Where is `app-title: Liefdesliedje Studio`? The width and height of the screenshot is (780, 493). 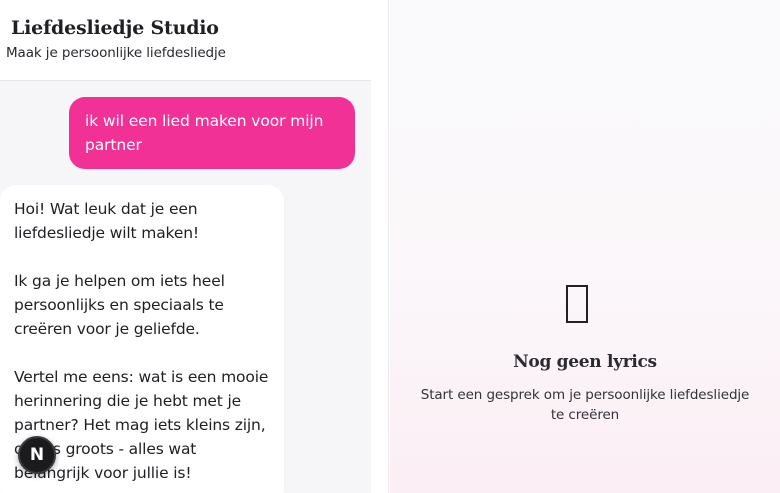
app-title: Liefdesliedje Studio is located at coordinates (112, 28).